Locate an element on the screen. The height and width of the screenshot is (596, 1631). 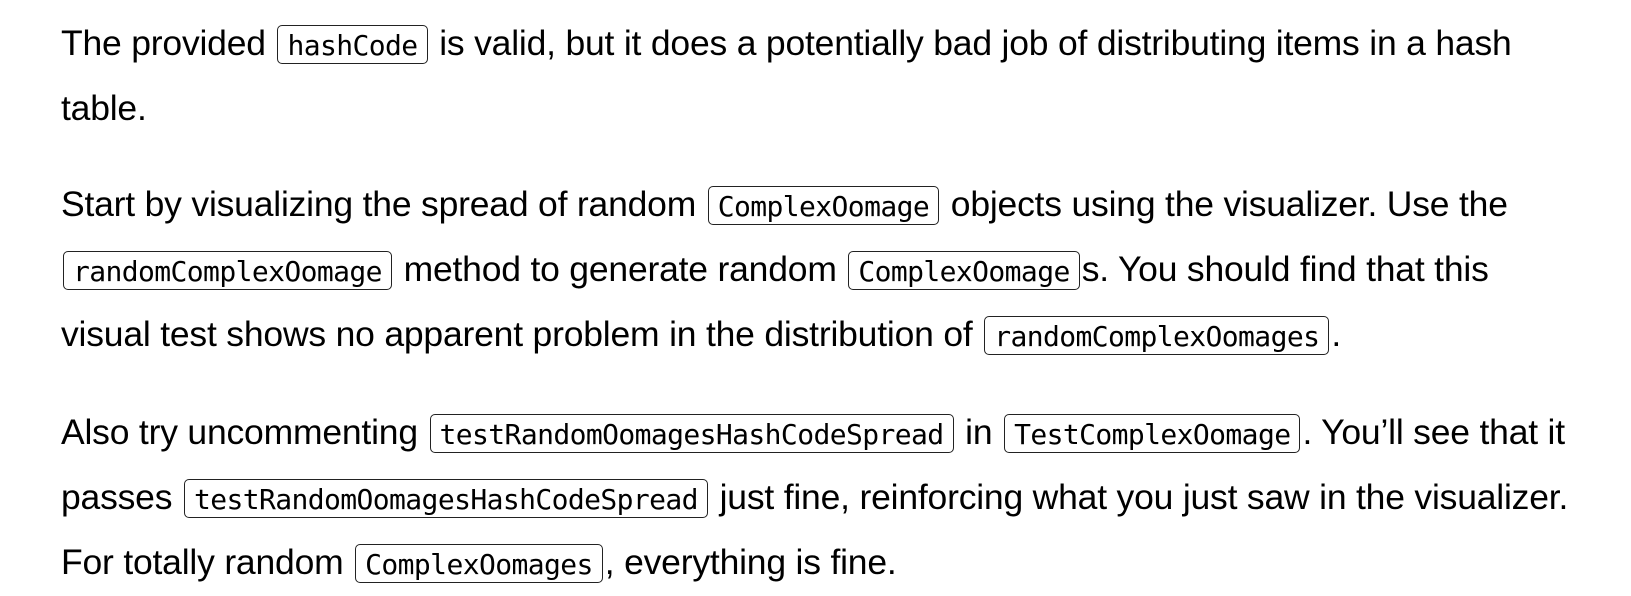
text-run: objects using the visualizer. Use the is located at coordinates (1224, 204).